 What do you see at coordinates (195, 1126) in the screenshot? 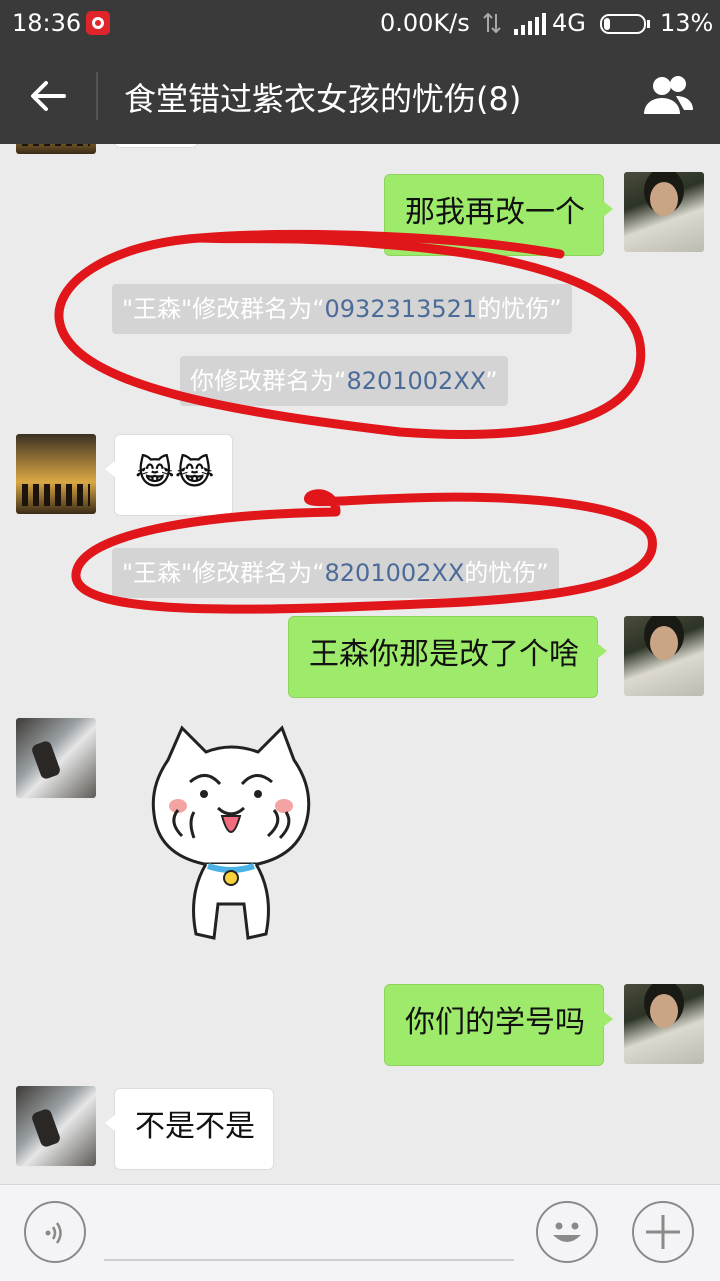
I see `message-text: 不是不是` at bounding box center [195, 1126].